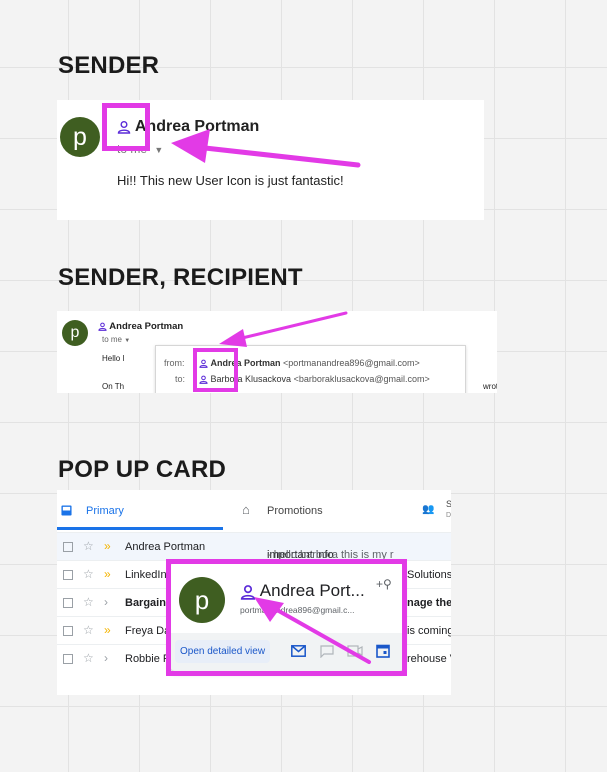 Image resolution: width=607 pixels, height=772 pixels. Describe the element at coordinates (448, 504) in the screenshot. I see `tab-label: S` at that location.